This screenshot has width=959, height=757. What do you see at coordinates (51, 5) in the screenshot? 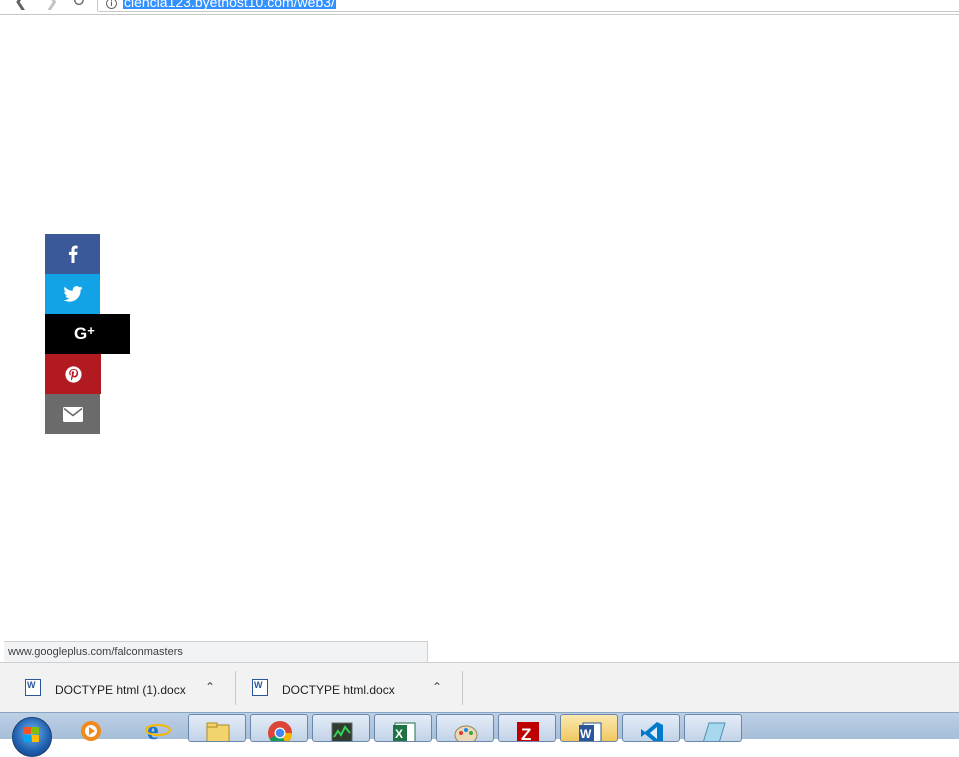
I see `forward-arrow-icon: ❯` at bounding box center [51, 5].